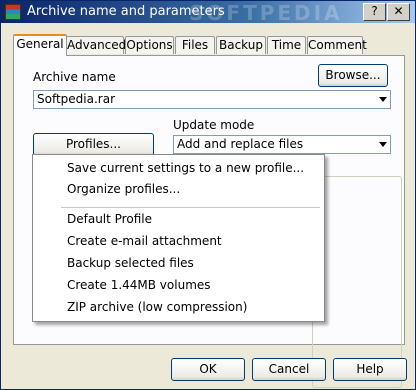  I want to click on archive-name-label: Archive name, so click(74, 77).